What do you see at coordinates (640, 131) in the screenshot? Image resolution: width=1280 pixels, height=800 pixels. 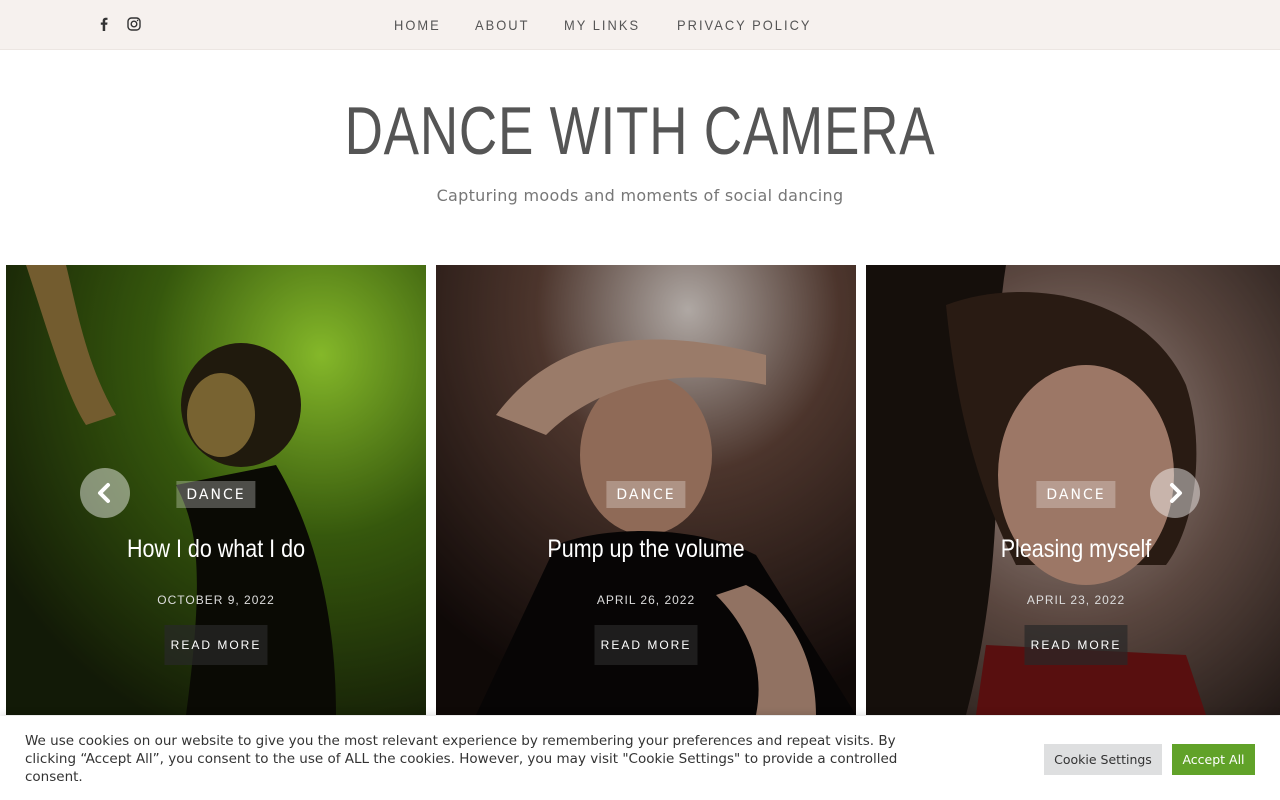 I see `site-title: DANCE WITH CAMERA` at bounding box center [640, 131].